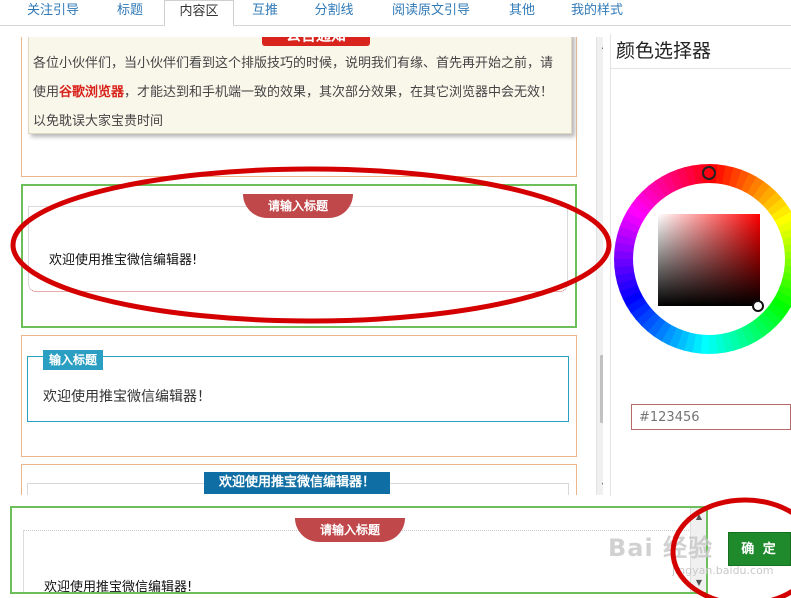 Image resolution: width=791 pixels, height=598 pixels. Describe the element at coordinates (723, 570) in the screenshot. I see `baidu-watermark-url: jingyan.baidu.com` at that location.